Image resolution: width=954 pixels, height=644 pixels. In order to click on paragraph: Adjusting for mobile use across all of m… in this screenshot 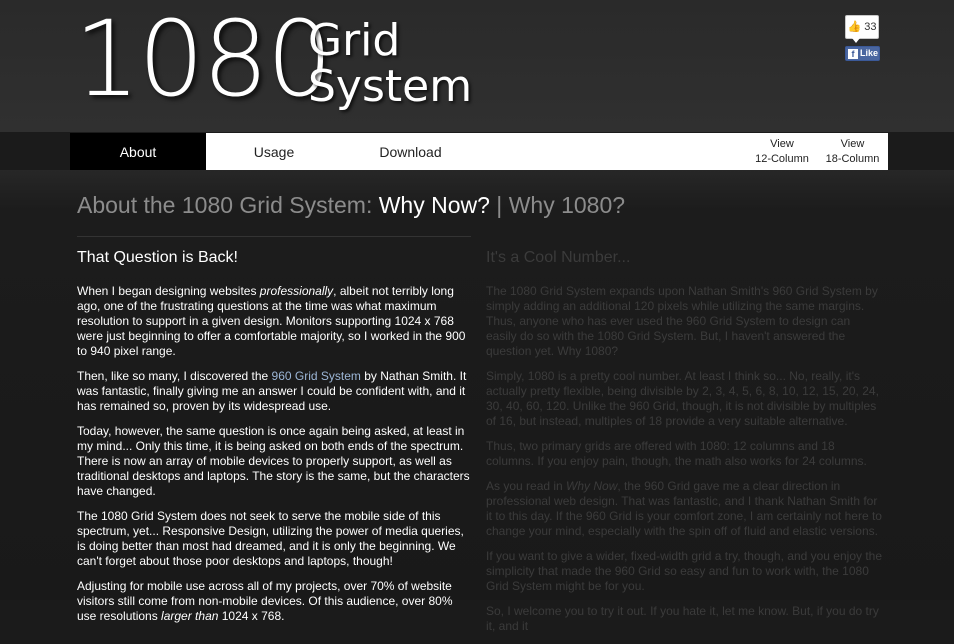, I will do `click(265, 601)`.